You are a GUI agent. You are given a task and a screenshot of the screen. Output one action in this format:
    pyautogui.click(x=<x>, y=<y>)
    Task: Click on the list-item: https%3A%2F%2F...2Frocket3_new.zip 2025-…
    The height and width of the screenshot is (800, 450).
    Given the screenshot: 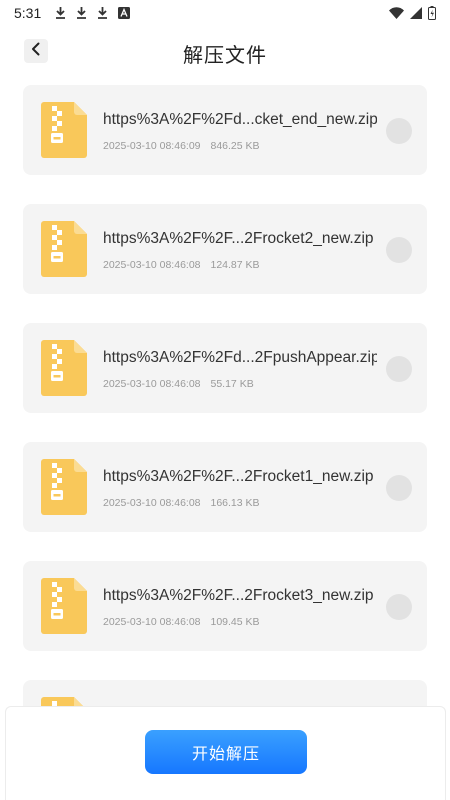 What is the action you would take?
    pyautogui.click(x=225, y=606)
    